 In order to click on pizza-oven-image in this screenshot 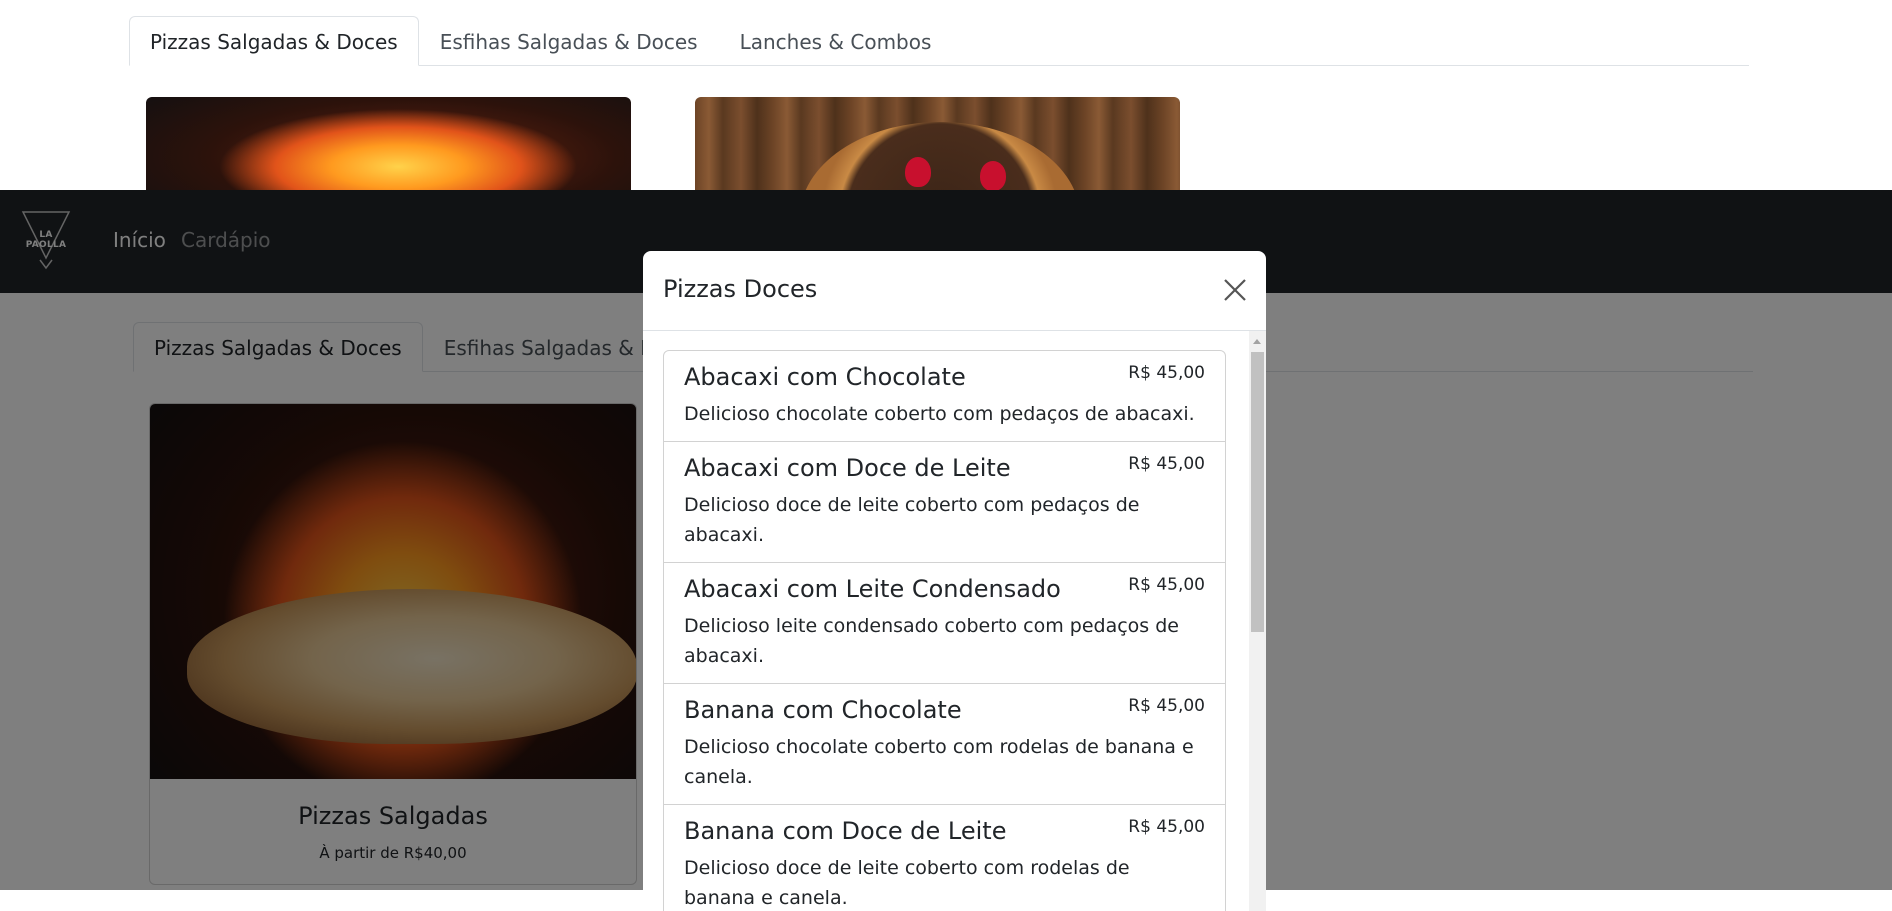, I will do `click(388, 143)`.